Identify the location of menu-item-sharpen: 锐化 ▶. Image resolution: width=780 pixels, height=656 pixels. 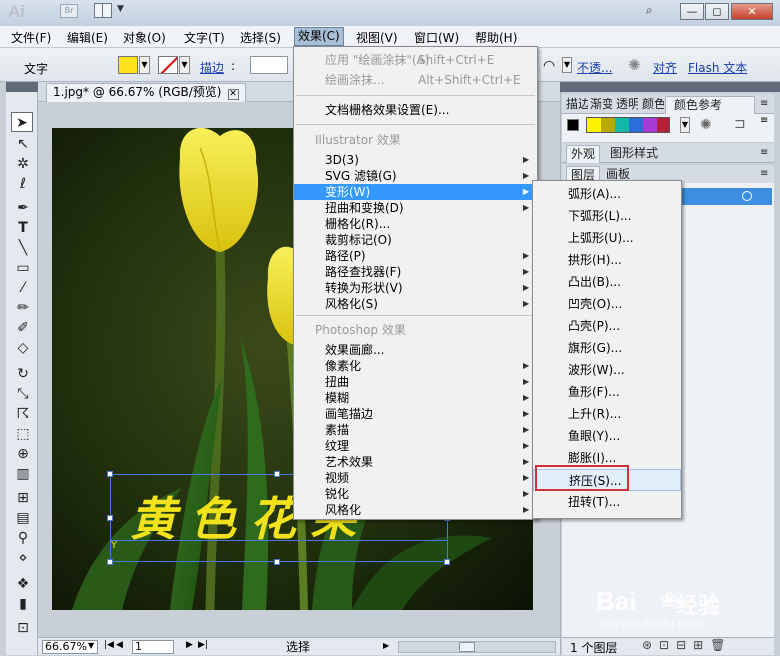
(415, 494).